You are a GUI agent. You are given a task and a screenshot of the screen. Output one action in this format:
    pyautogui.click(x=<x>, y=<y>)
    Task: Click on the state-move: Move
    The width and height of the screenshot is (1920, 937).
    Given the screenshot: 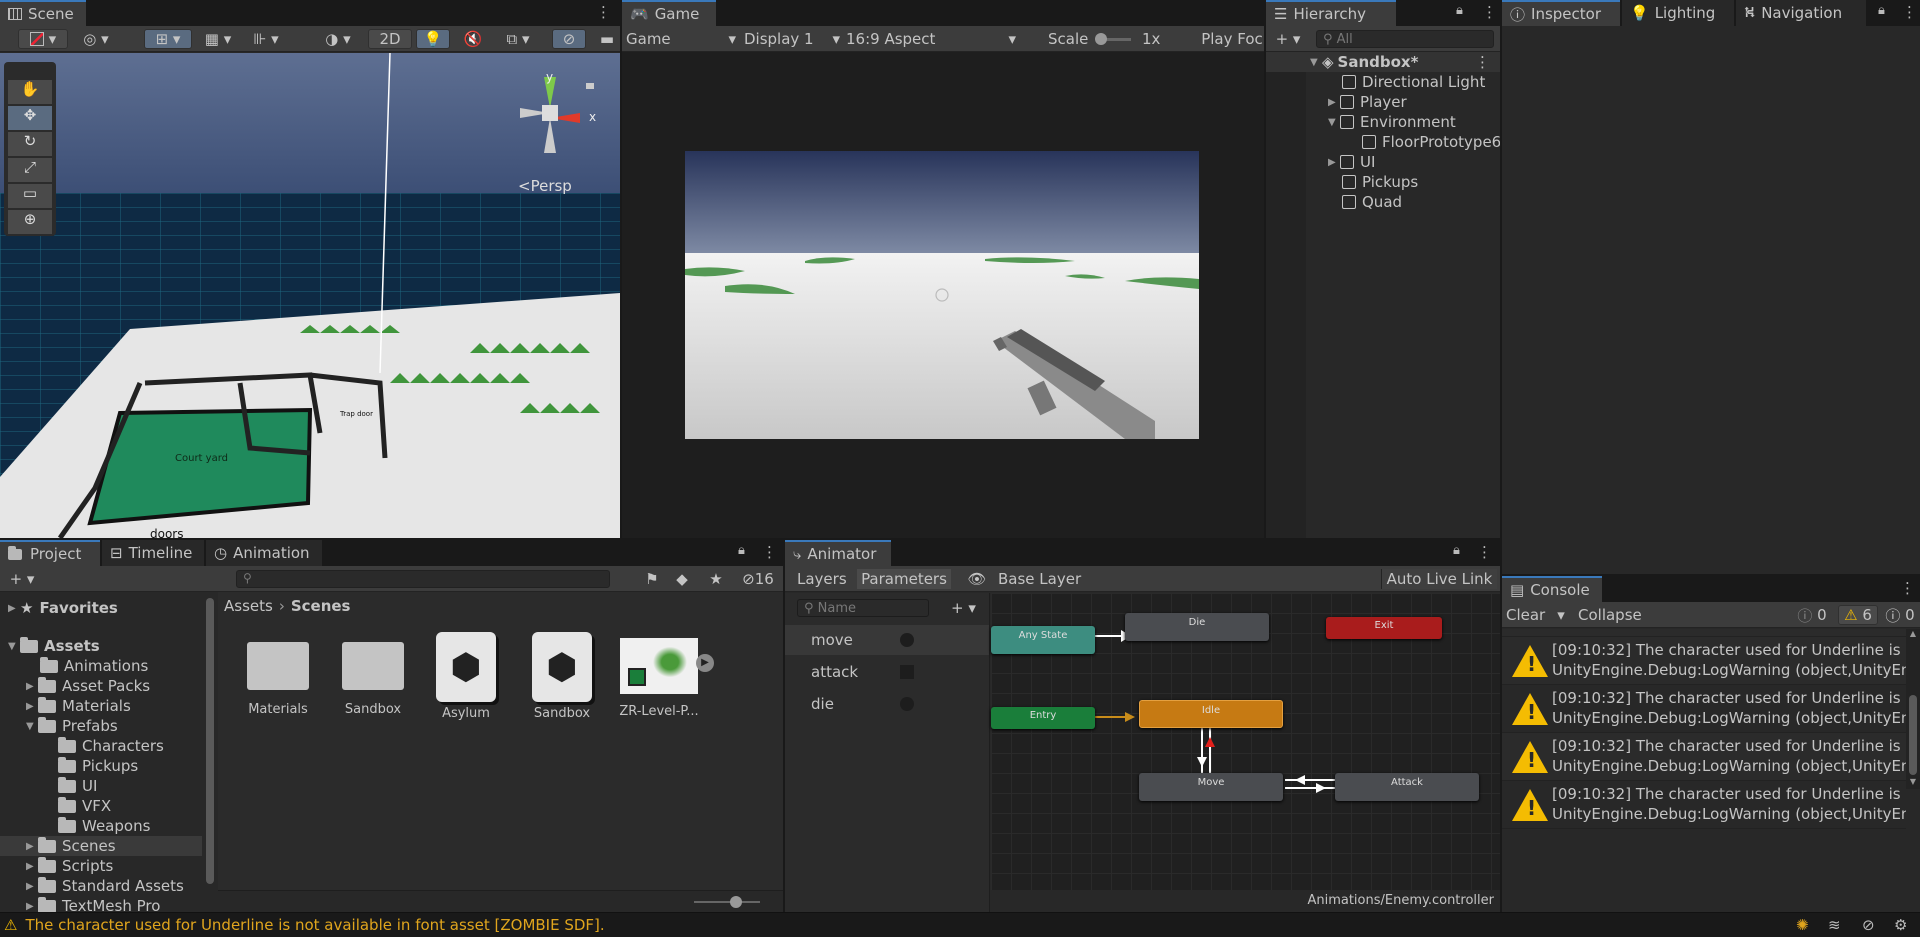 What is the action you would take?
    pyautogui.click(x=1211, y=787)
    